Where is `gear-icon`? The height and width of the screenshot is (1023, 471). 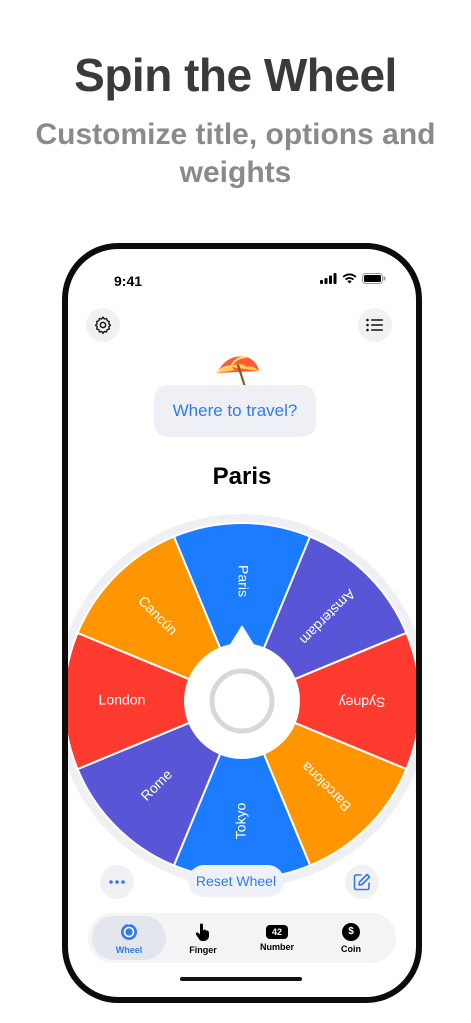 gear-icon is located at coordinates (103, 325).